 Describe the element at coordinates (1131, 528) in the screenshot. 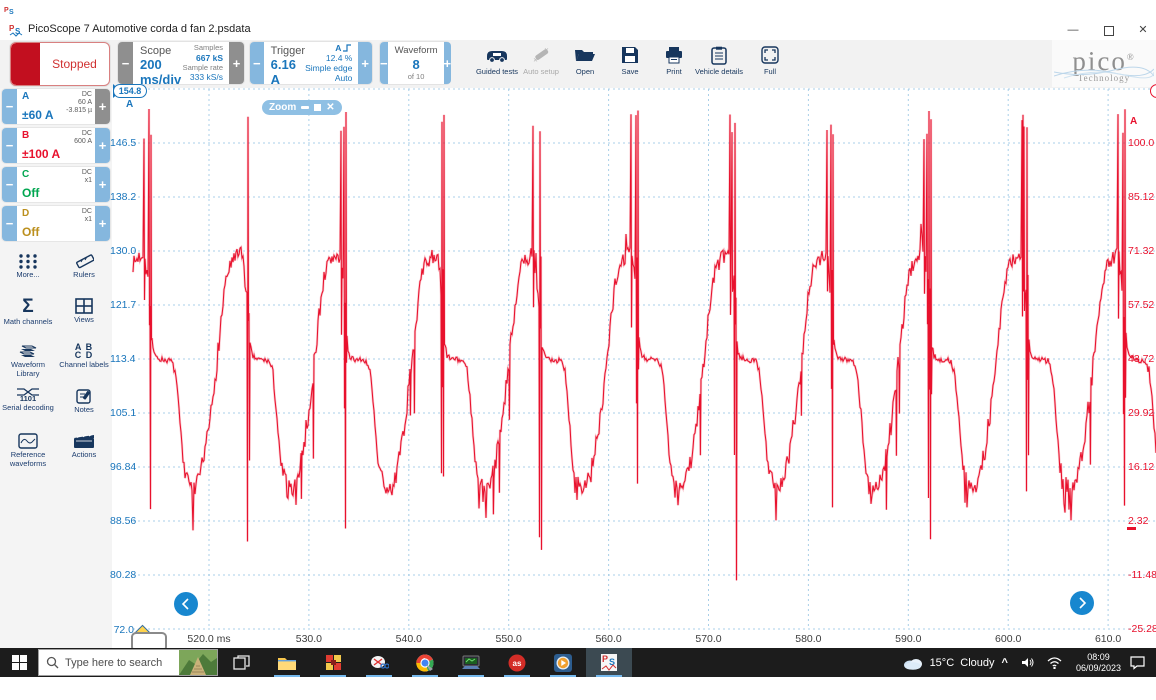

I see `channel-b-zero-marker` at that location.